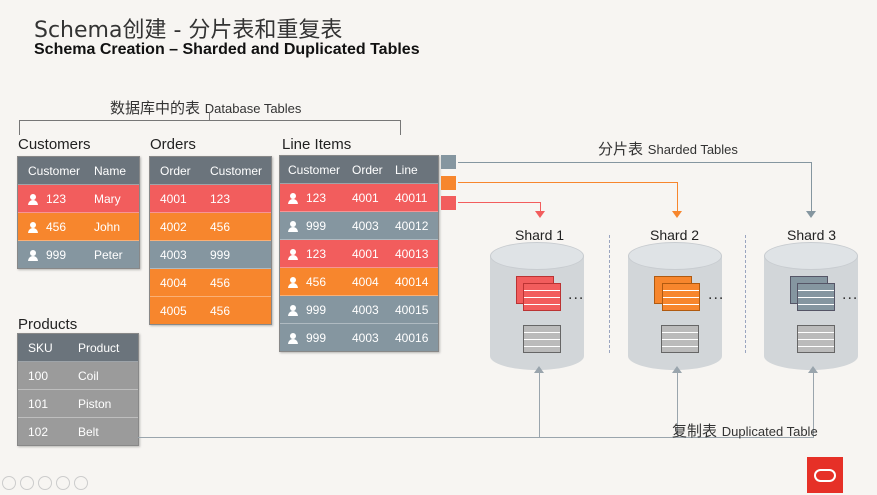 This screenshot has height=495, width=877. I want to click on duplicated-table-label: 复制表 Duplicated Table, so click(745, 430).